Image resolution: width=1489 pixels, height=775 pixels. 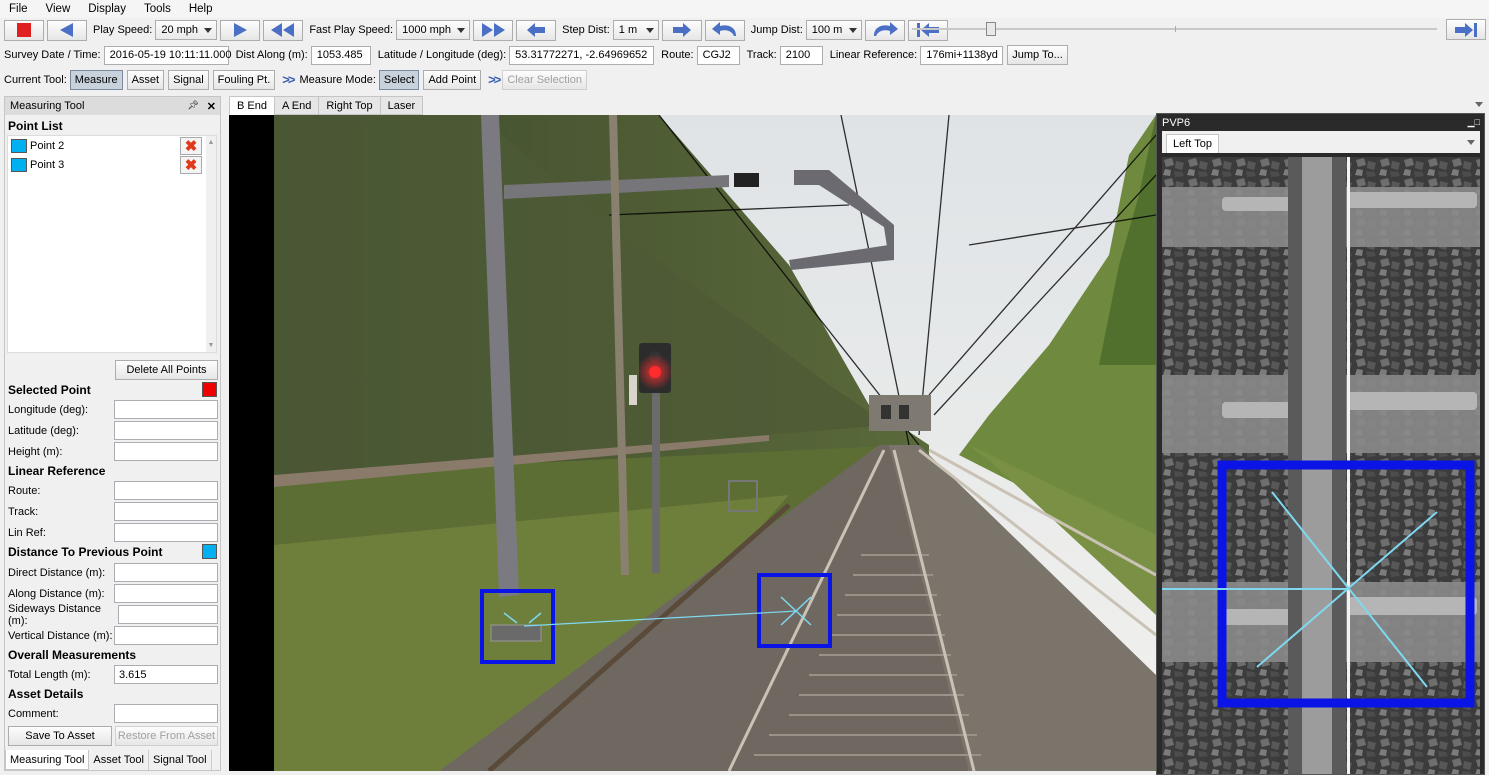 I want to click on track-field, so click(x=166, y=511).